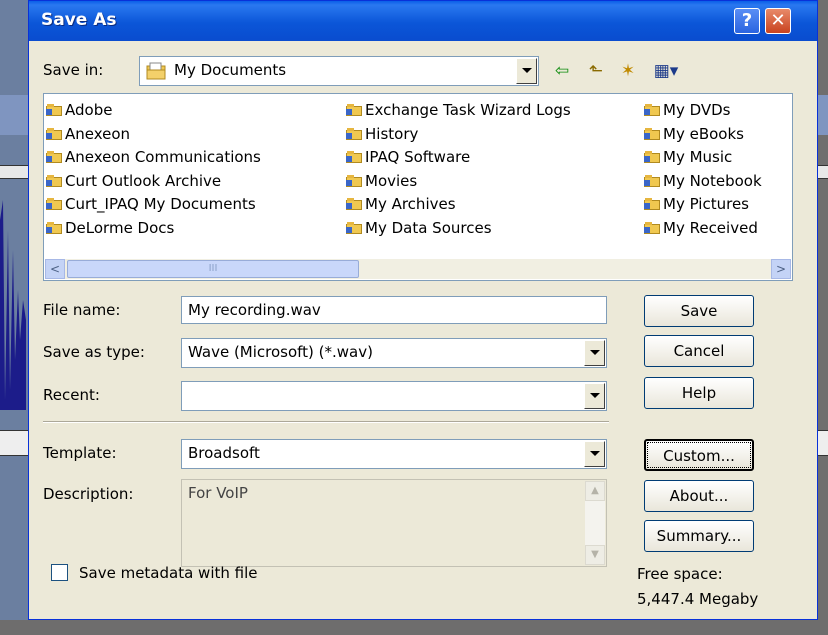  I want to click on recent-label: Recent:, so click(71, 395).